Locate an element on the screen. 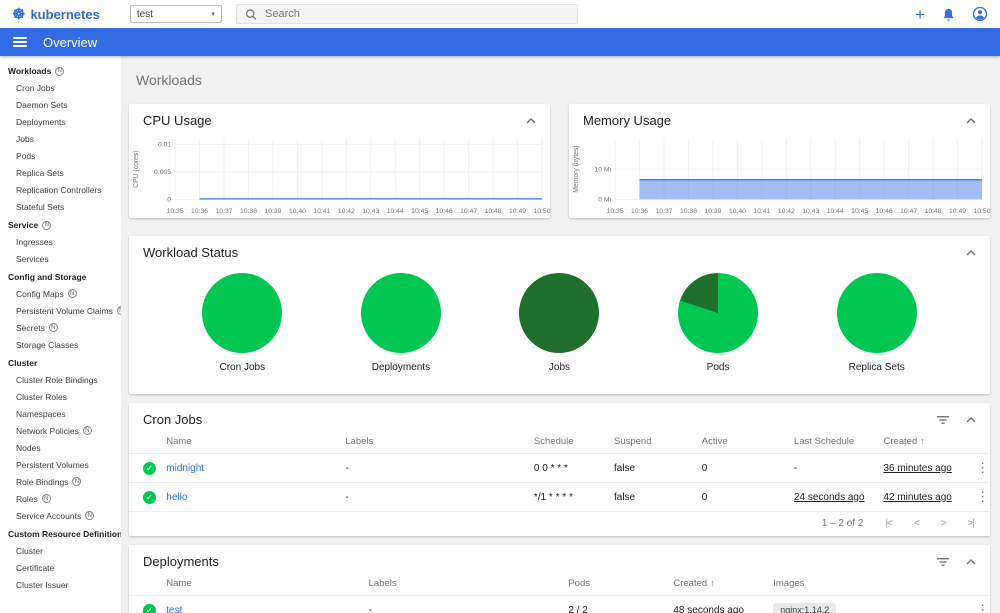 The height and width of the screenshot is (613, 1000). column-header-last-schedule: Last Schedule is located at coordinates (830, 442).